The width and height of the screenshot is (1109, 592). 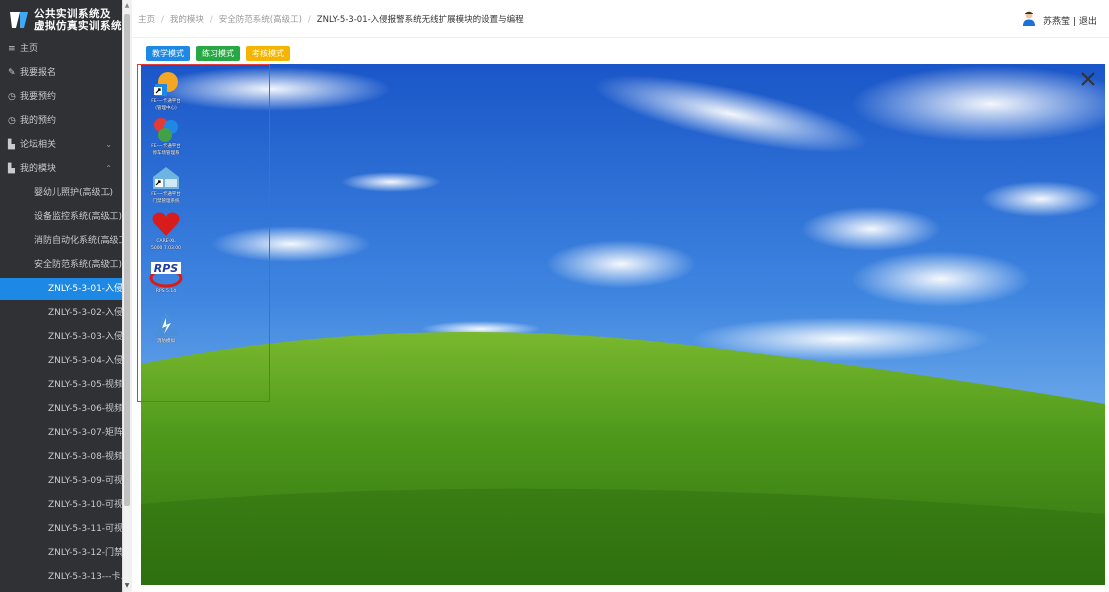 What do you see at coordinates (146, 20) in the screenshot?
I see `breadcrumb-home: 主页` at bounding box center [146, 20].